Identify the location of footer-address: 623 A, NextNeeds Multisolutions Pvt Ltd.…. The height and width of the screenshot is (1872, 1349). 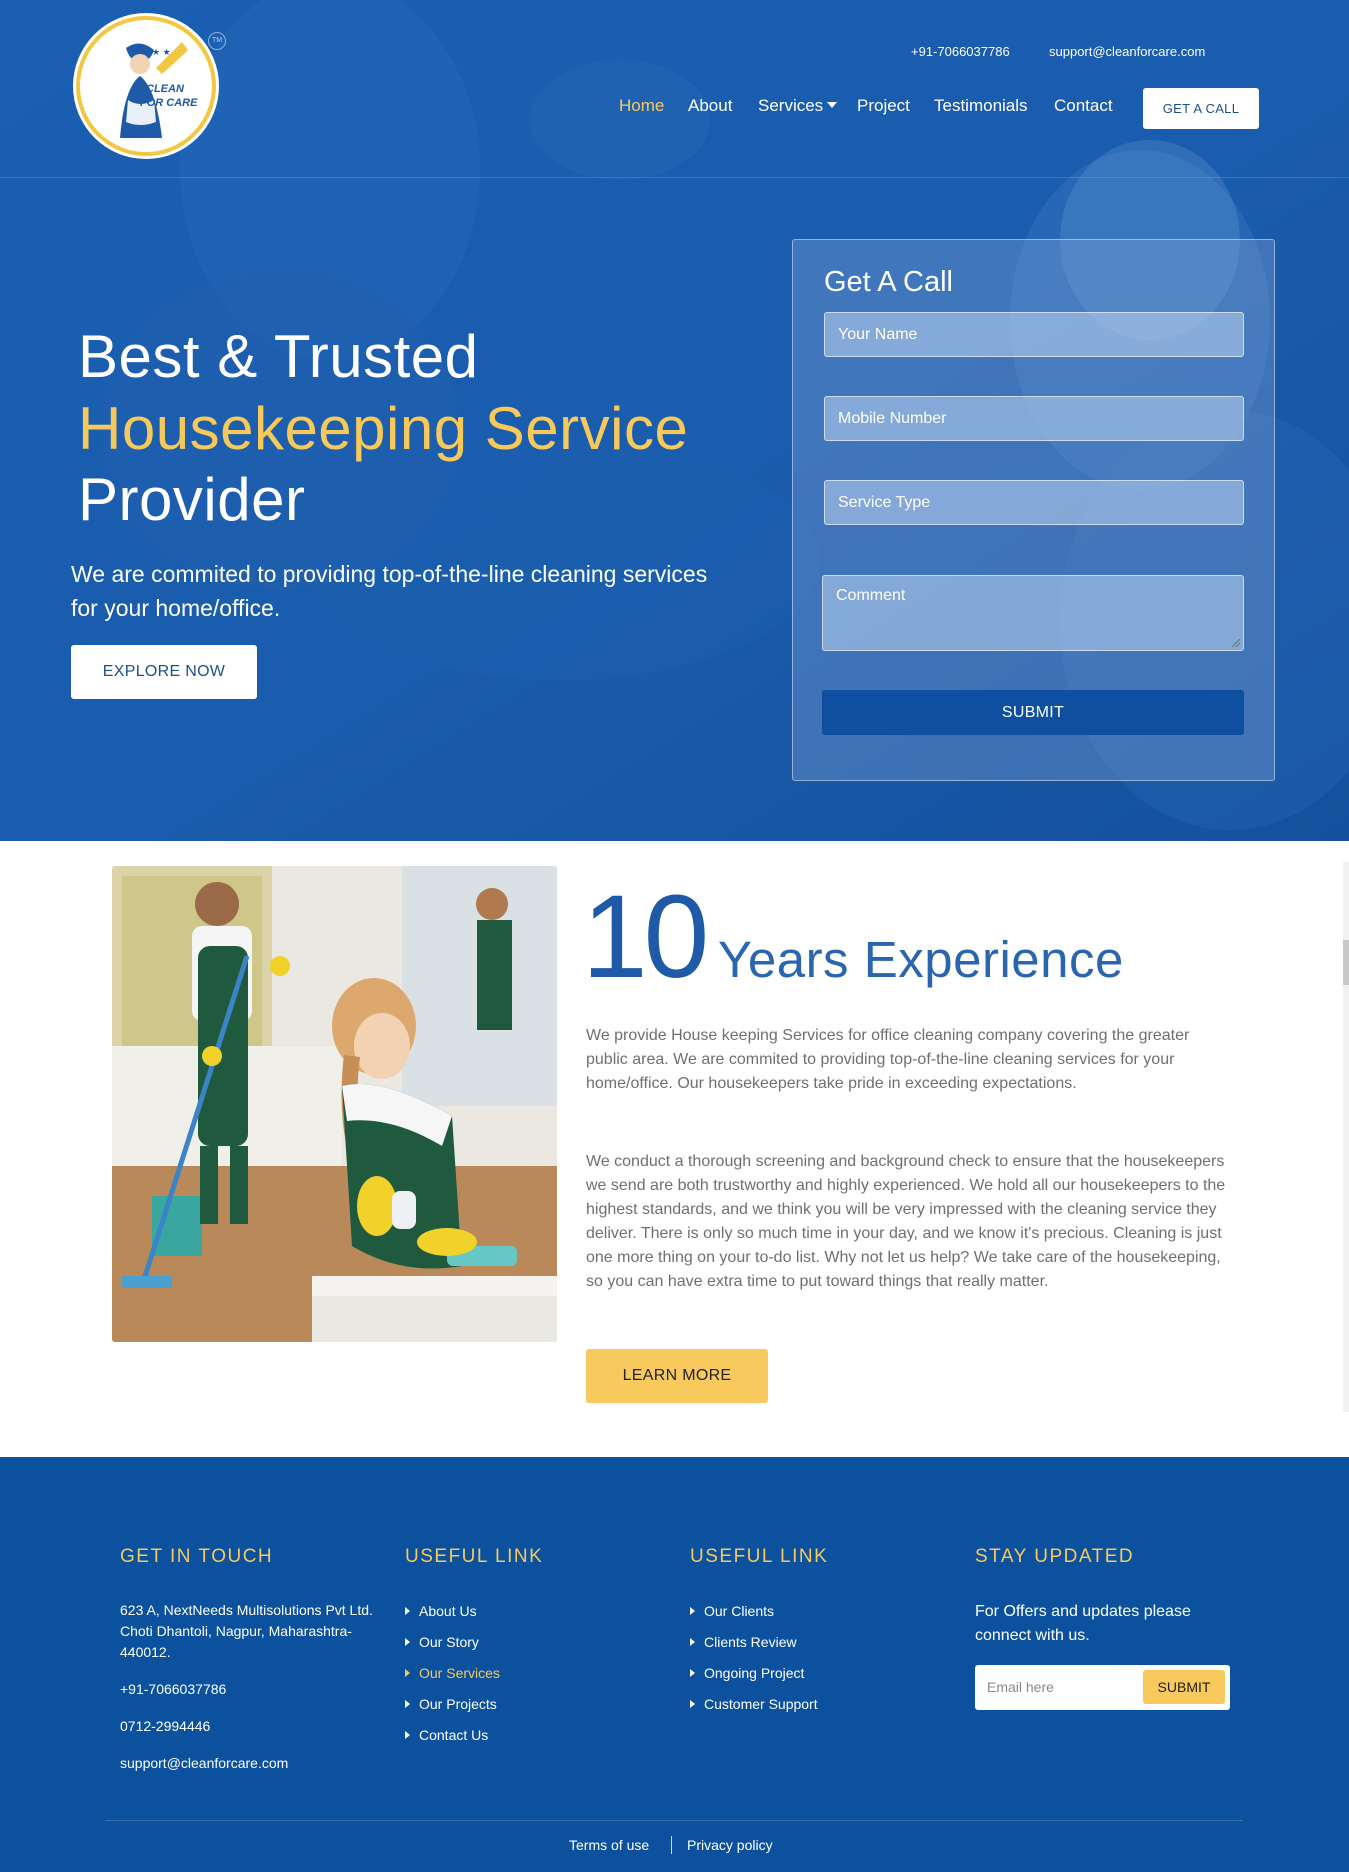
(246, 1631).